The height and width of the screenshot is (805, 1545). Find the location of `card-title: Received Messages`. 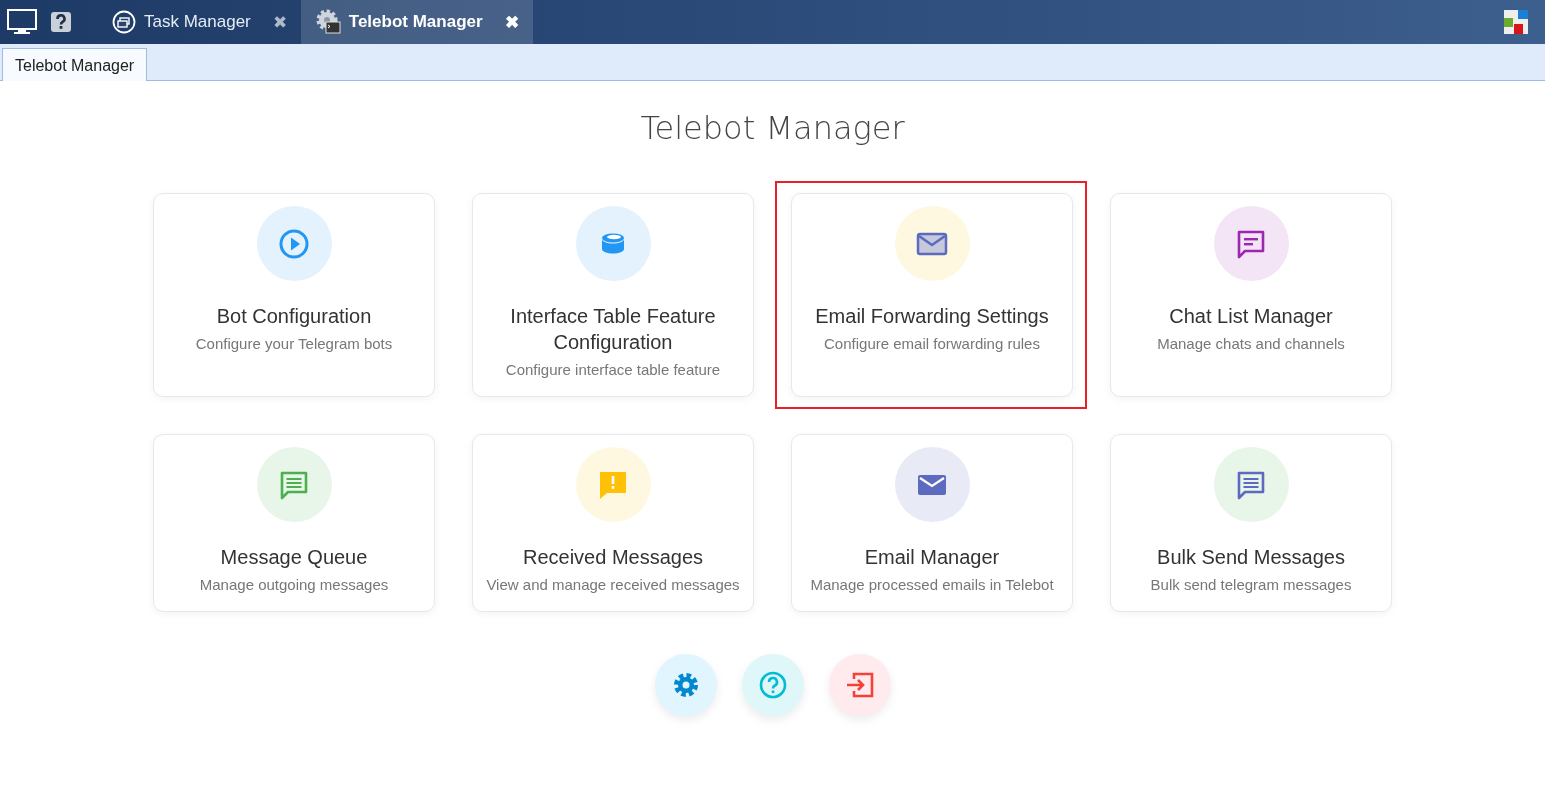

card-title: Received Messages is located at coordinates (613, 557).